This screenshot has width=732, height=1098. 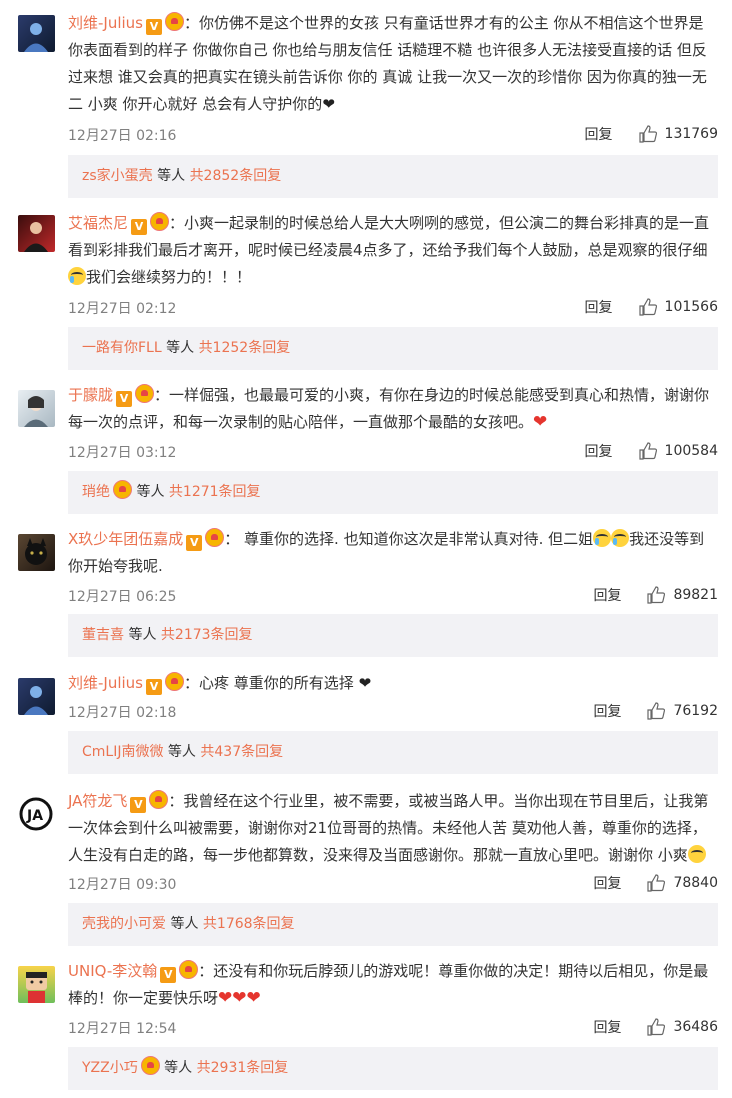 What do you see at coordinates (103, 635) in the screenshot?
I see `sub-reply-user: 董吉喜` at bounding box center [103, 635].